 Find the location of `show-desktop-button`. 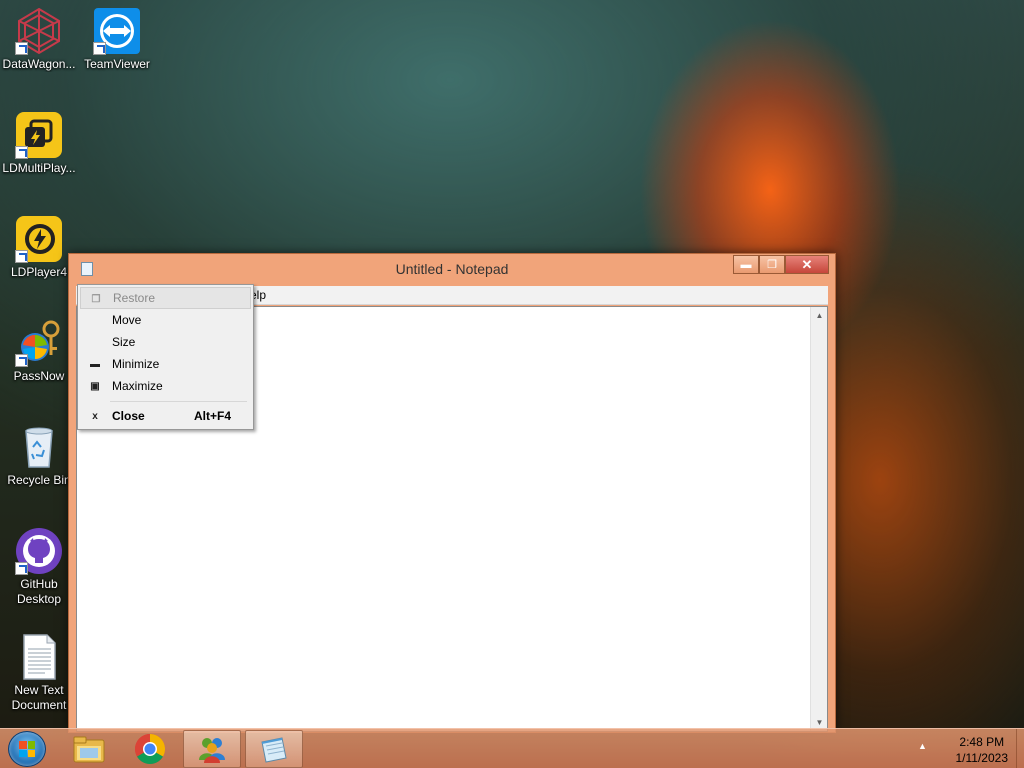

show-desktop-button is located at coordinates (1020, 748).